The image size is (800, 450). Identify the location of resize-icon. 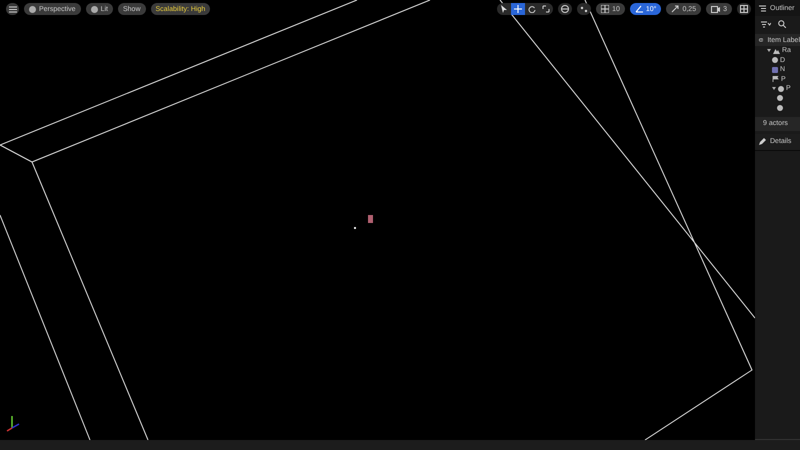
(675, 9).